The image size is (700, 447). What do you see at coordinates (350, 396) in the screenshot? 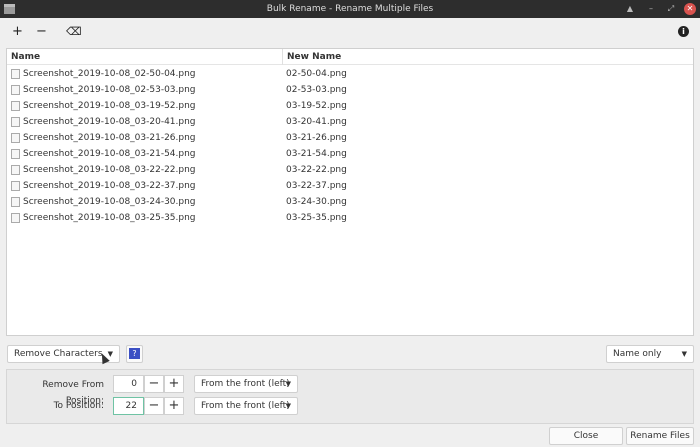
I see `options-group` at bounding box center [350, 396].